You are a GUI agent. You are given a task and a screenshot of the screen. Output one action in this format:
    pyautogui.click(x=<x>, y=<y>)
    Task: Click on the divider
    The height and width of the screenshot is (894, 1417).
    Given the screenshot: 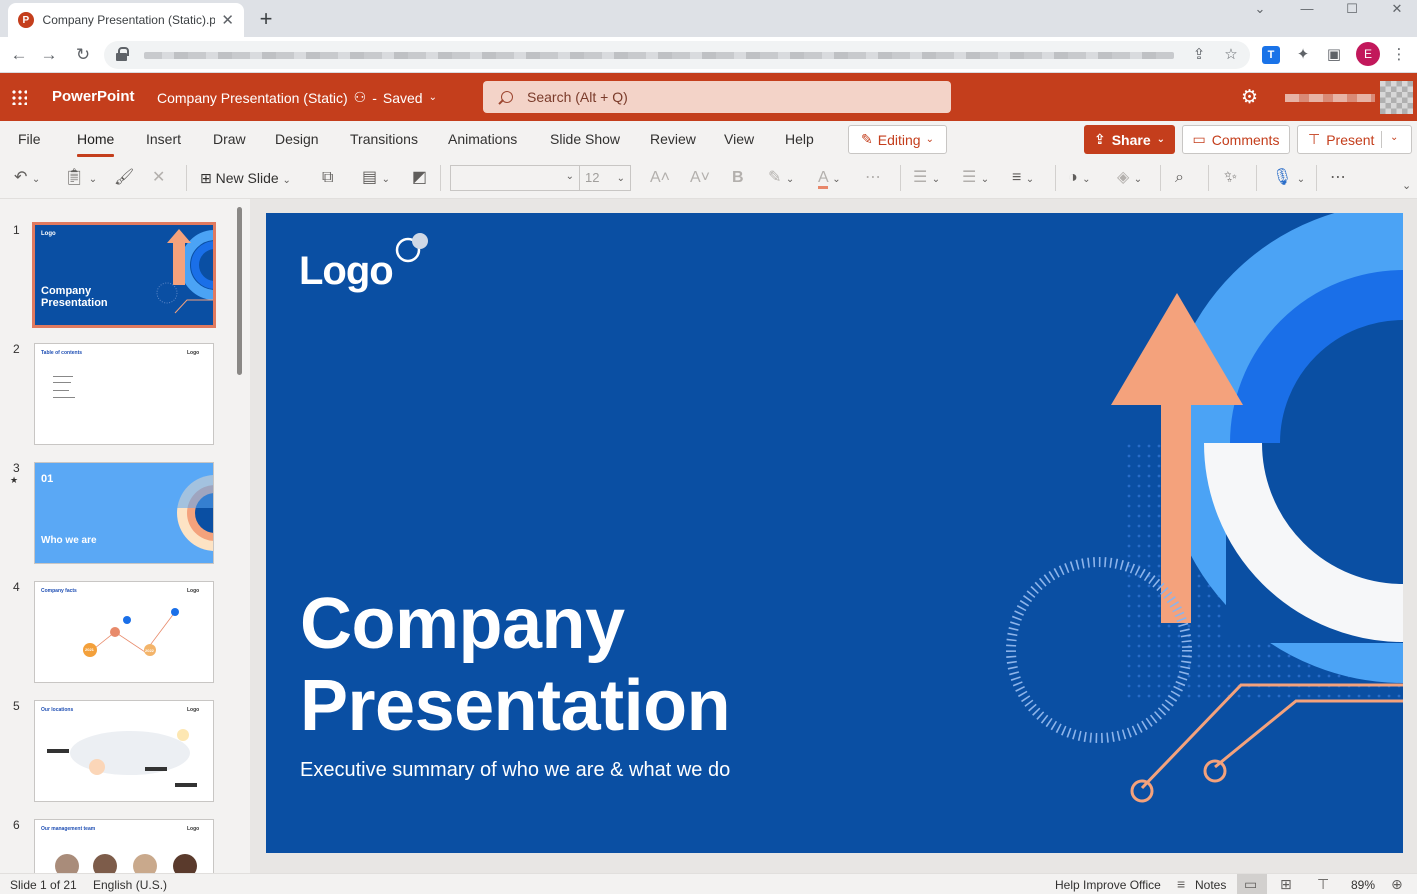 What is the action you would take?
    pyautogui.click(x=1055, y=178)
    